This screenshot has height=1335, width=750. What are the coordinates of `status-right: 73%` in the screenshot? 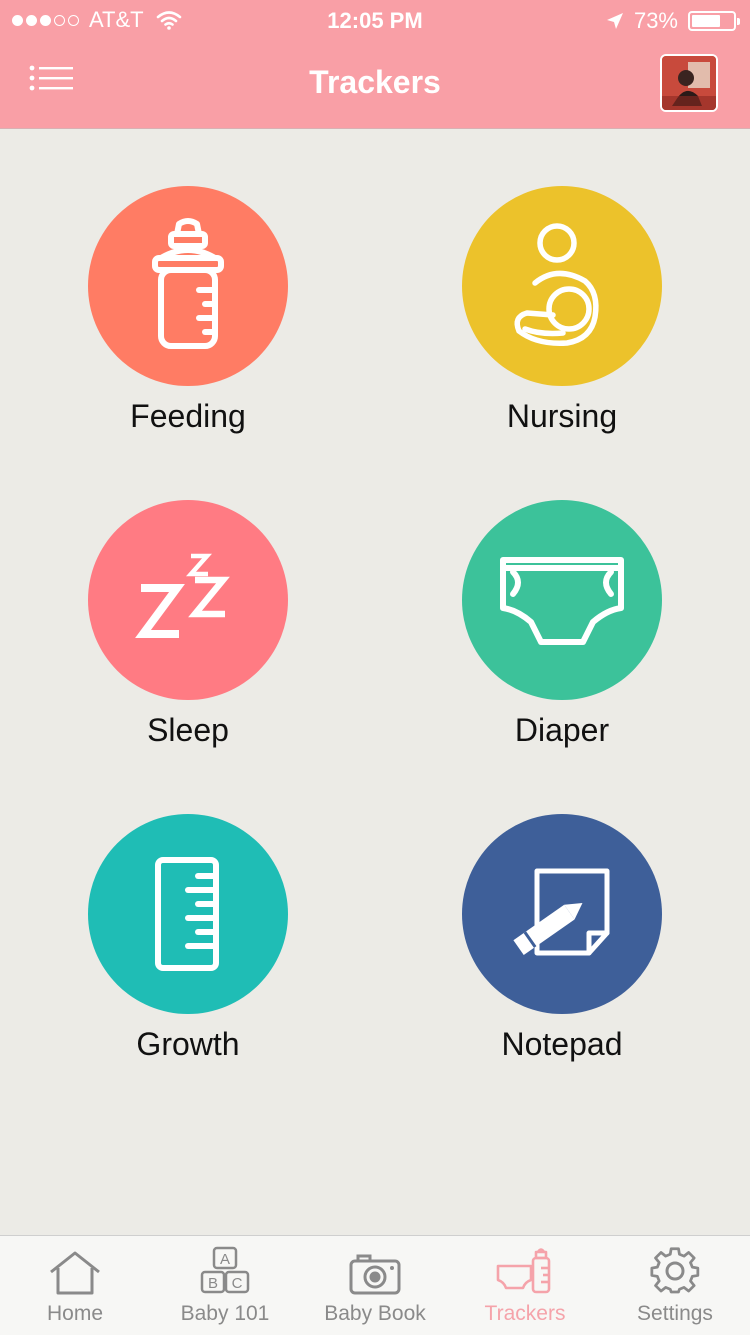 It's located at (673, 21).